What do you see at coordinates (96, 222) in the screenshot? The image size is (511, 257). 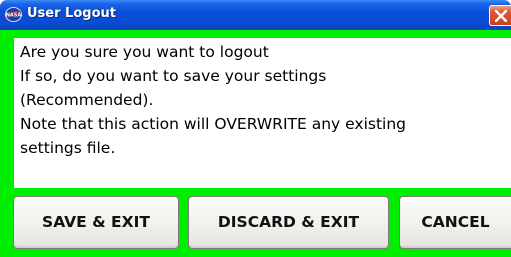 I see `save-exit-button: SAVE & EXIT` at bounding box center [96, 222].